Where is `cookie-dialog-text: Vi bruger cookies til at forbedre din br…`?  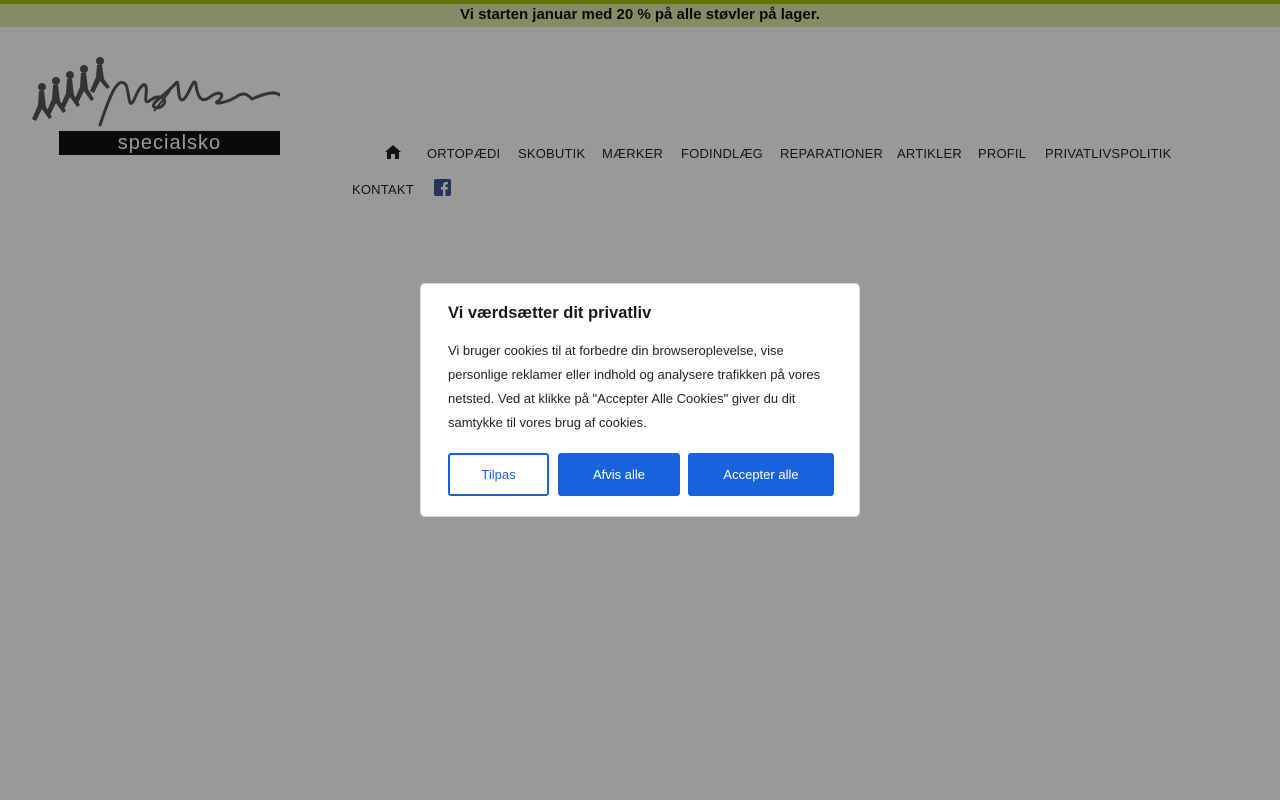 cookie-dialog-text: Vi bruger cookies til at forbedre din br… is located at coordinates (634, 386).